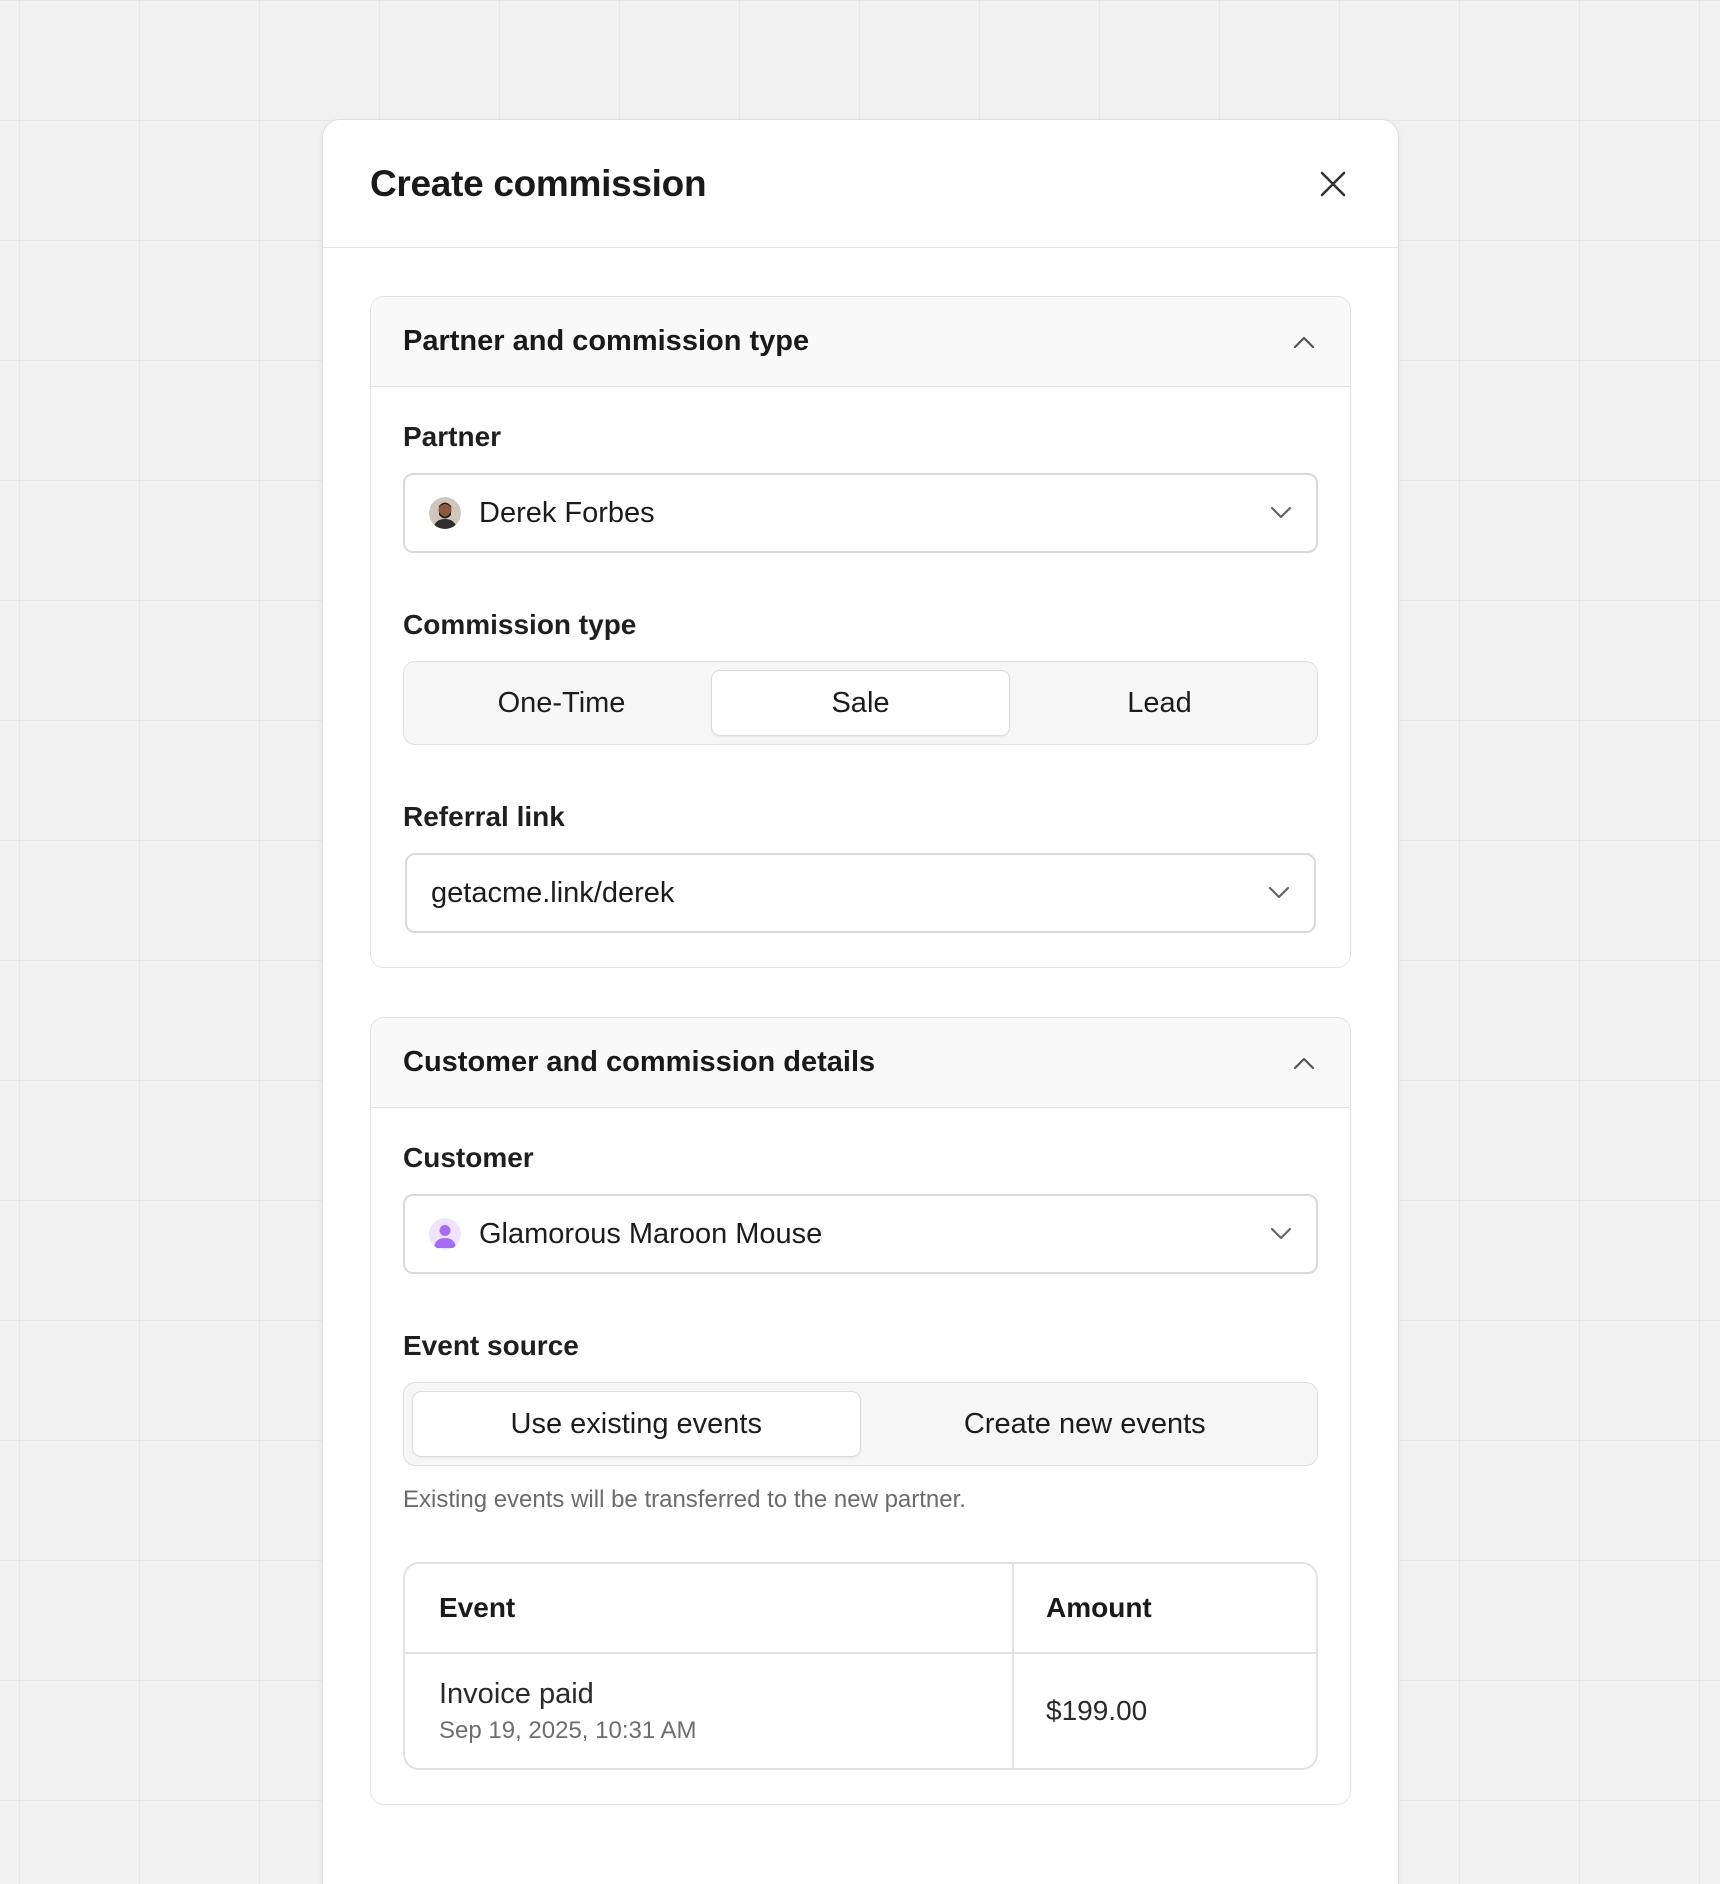 The image size is (1720, 1884). Describe the element at coordinates (639, 1062) in the screenshot. I see `section-title: Customer and commission details` at that location.